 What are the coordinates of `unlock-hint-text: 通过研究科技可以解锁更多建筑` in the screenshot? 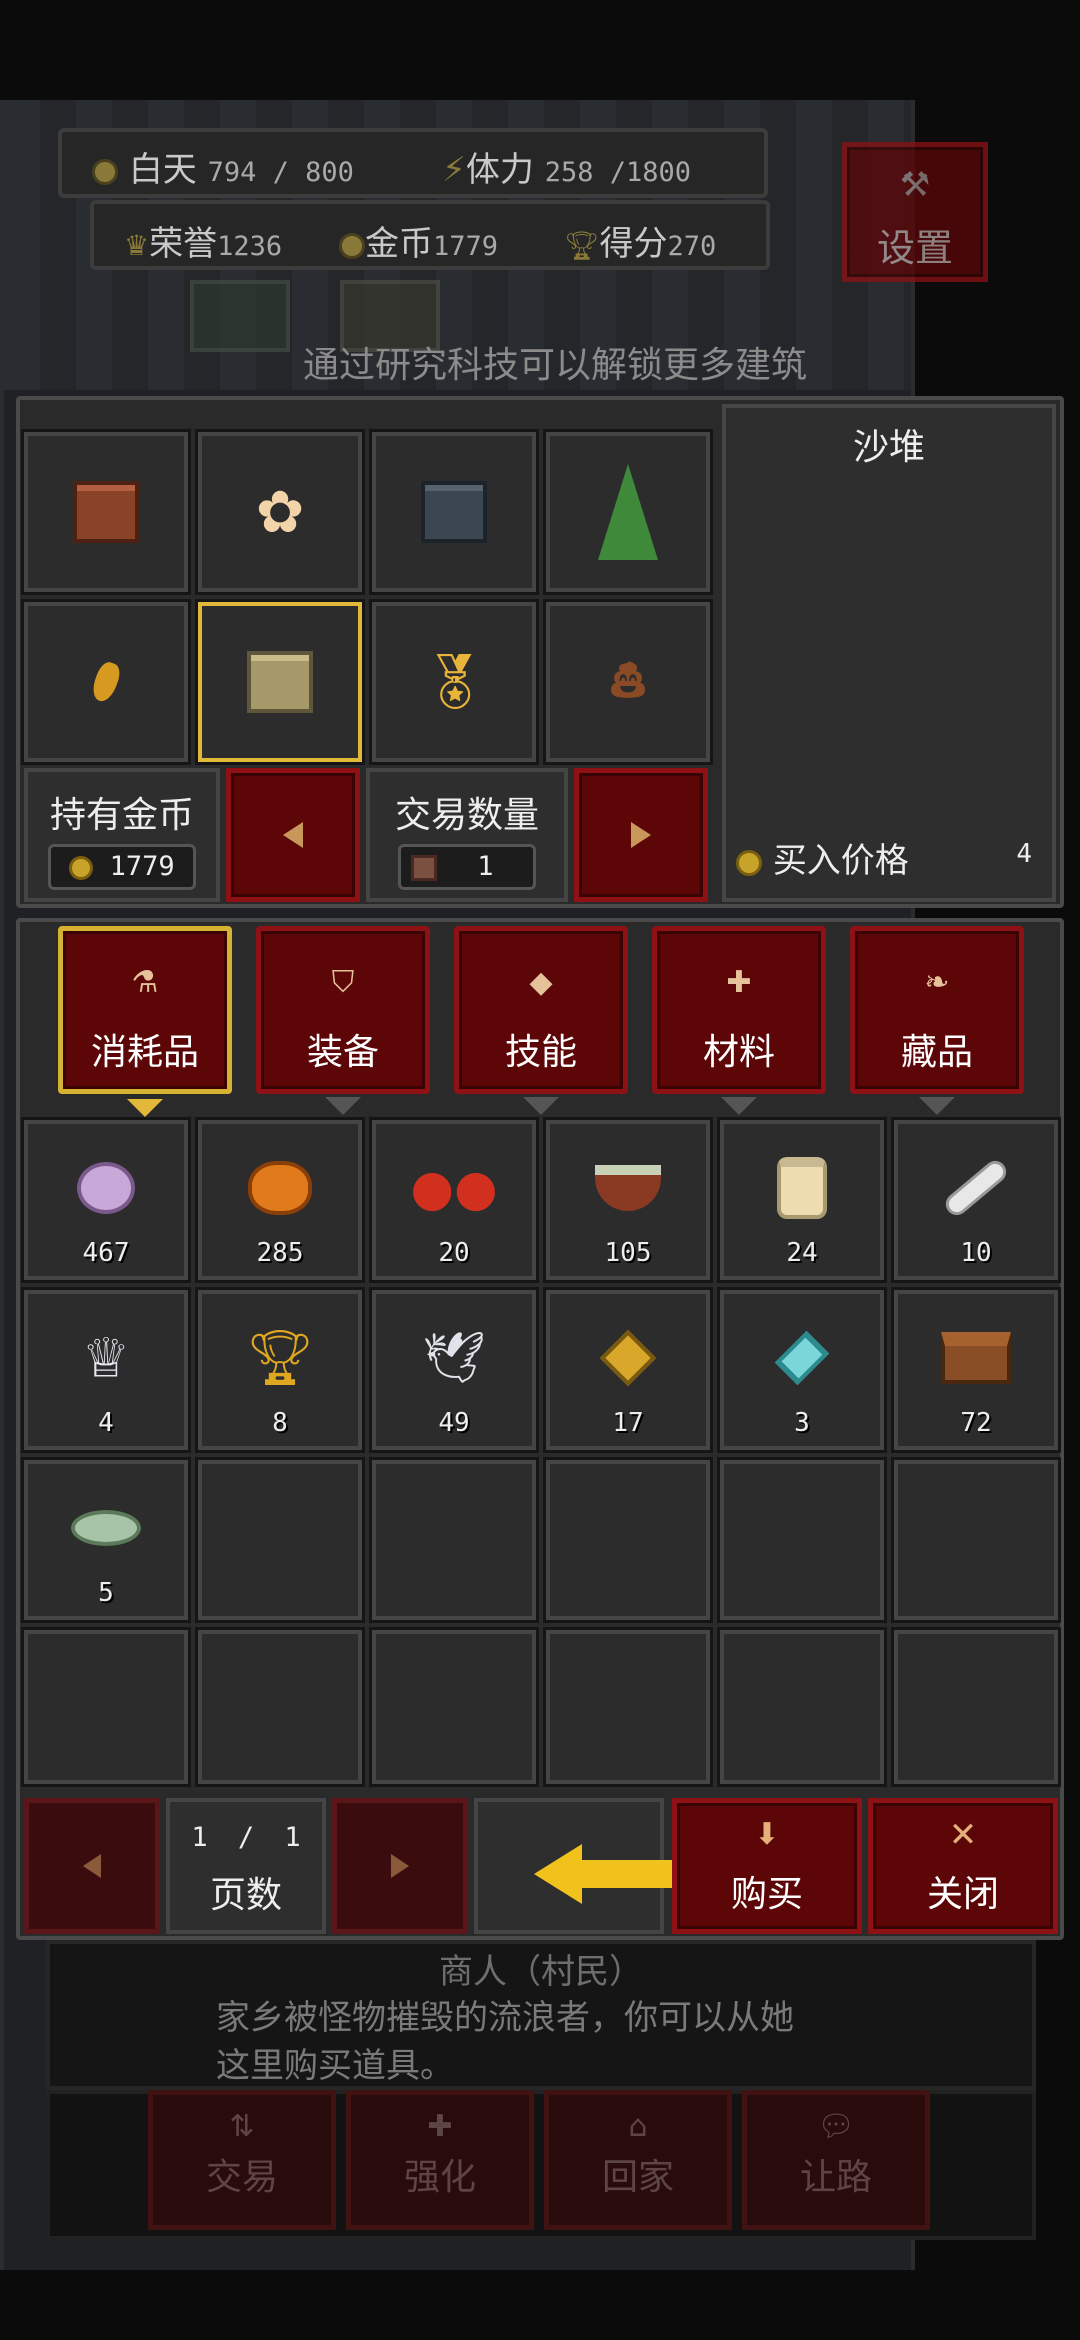 It's located at (554, 365).